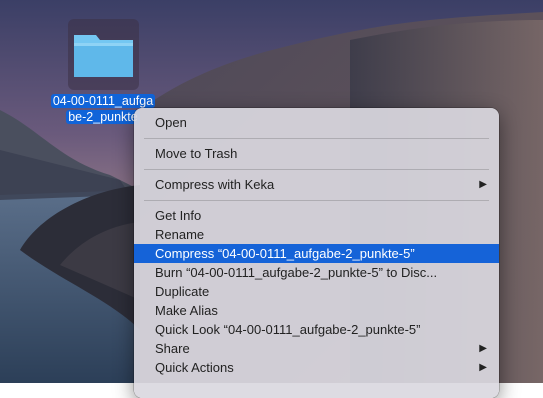 Image resolution: width=543 pixels, height=398 pixels. What do you see at coordinates (316, 122) in the screenshot?
I see `menu-item-open: Open` at bounding box center [316, 122].